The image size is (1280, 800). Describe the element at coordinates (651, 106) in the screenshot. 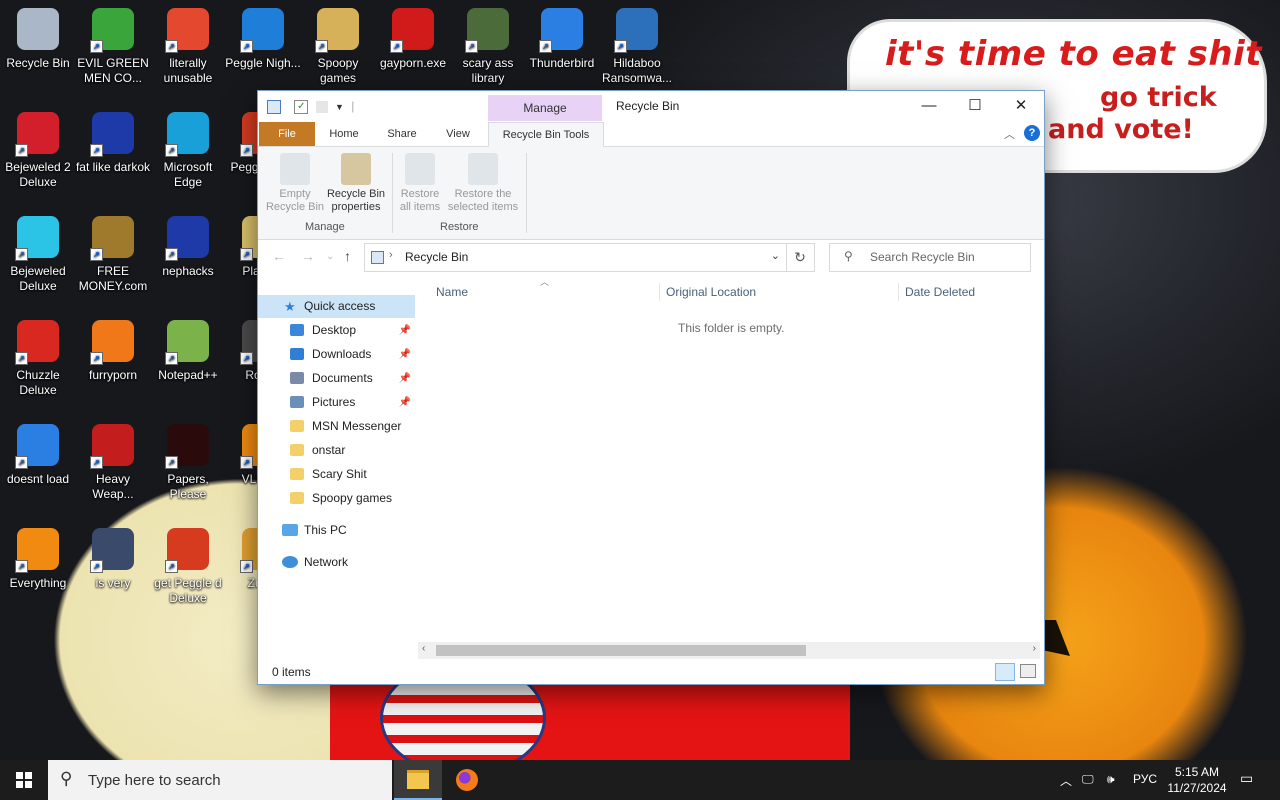

I see `title-bar: ✓ ▼ | Manage Recycle Bin — ☐ ✕` at that location.